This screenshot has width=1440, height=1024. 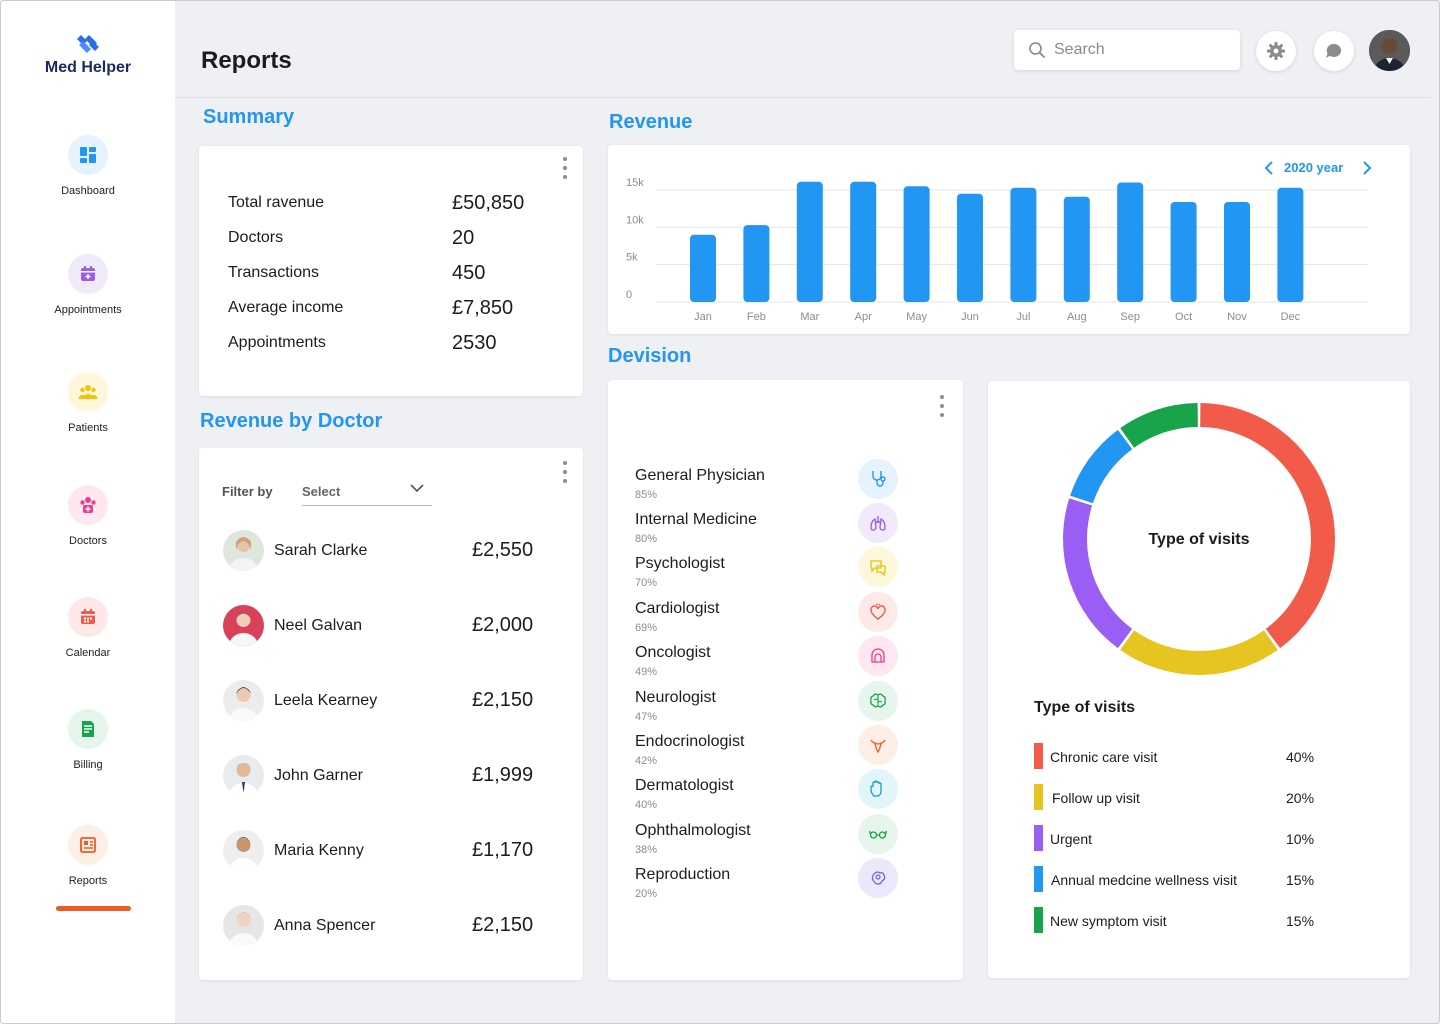 What do you see at coordinates (703, 268) in the screenshot?
I see `bar-jan` at bounding box center [703, 268].